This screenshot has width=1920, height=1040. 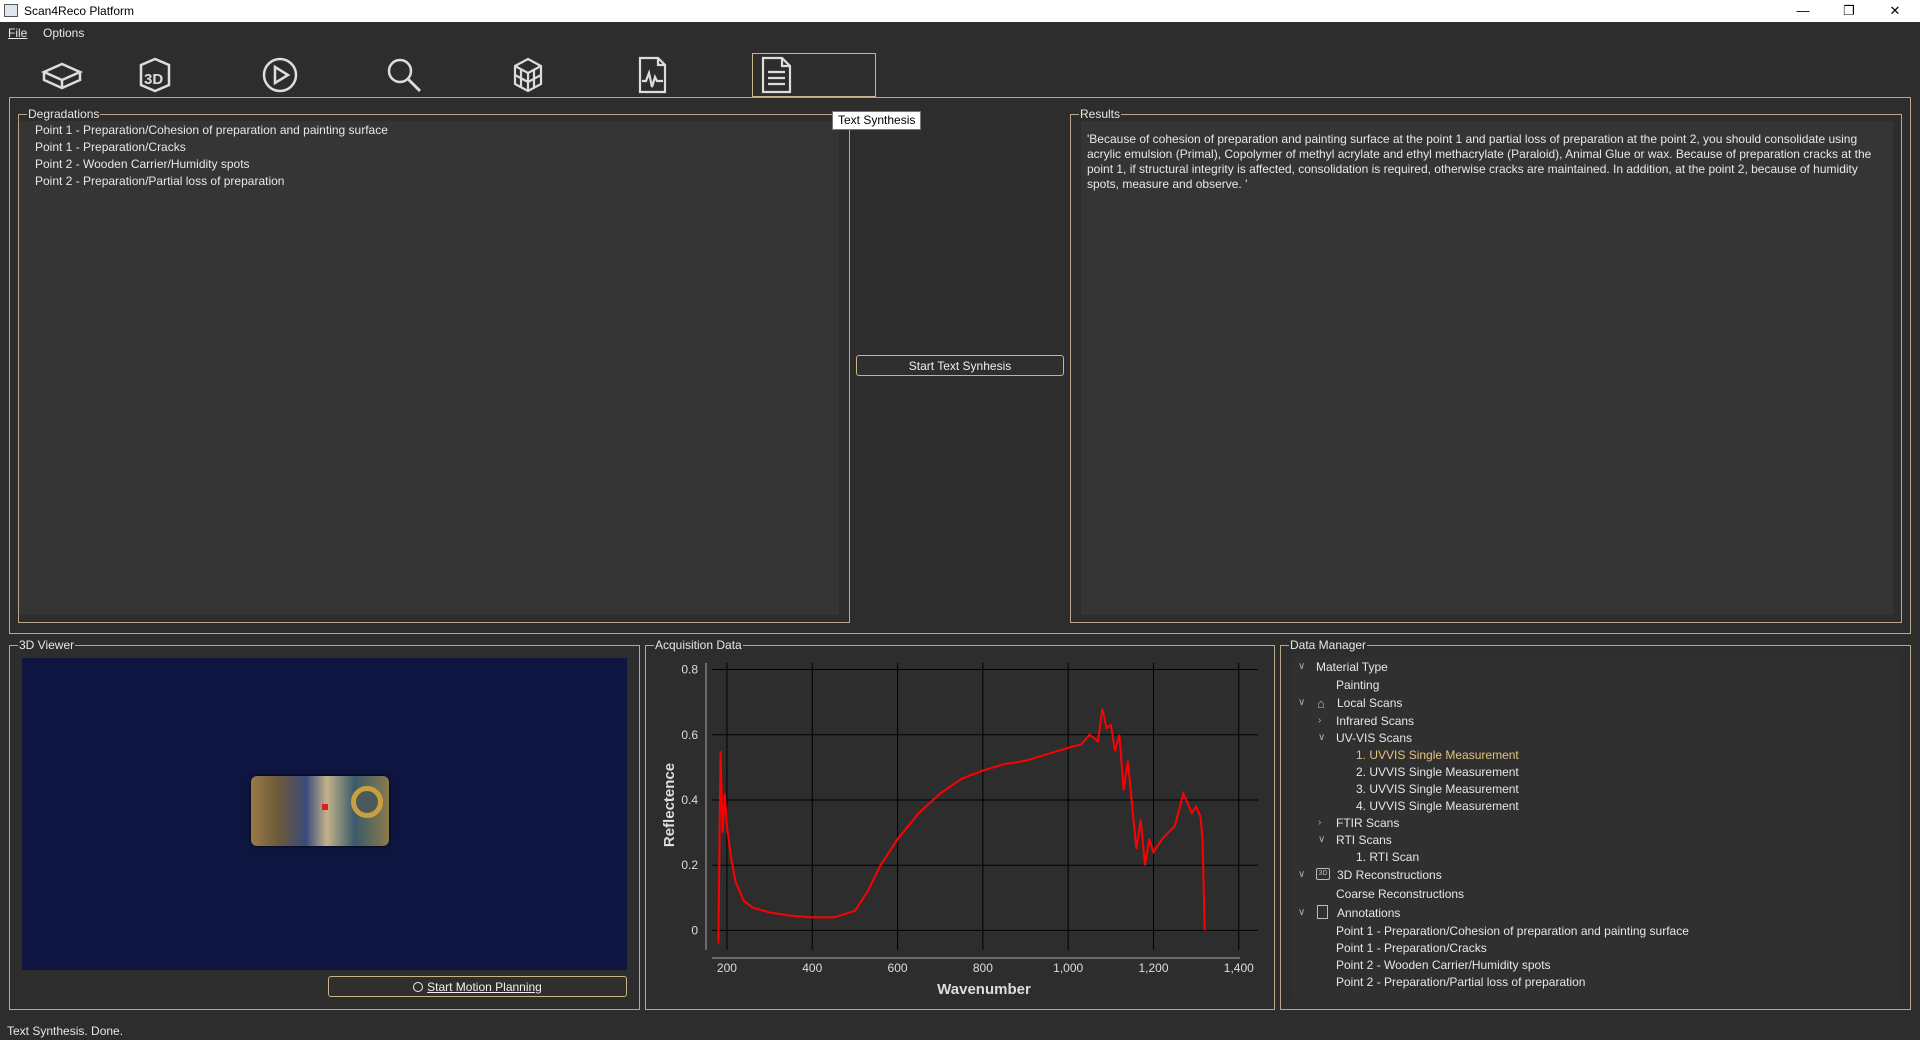 I want to click on halo-shape, so click(x=367, y=802).